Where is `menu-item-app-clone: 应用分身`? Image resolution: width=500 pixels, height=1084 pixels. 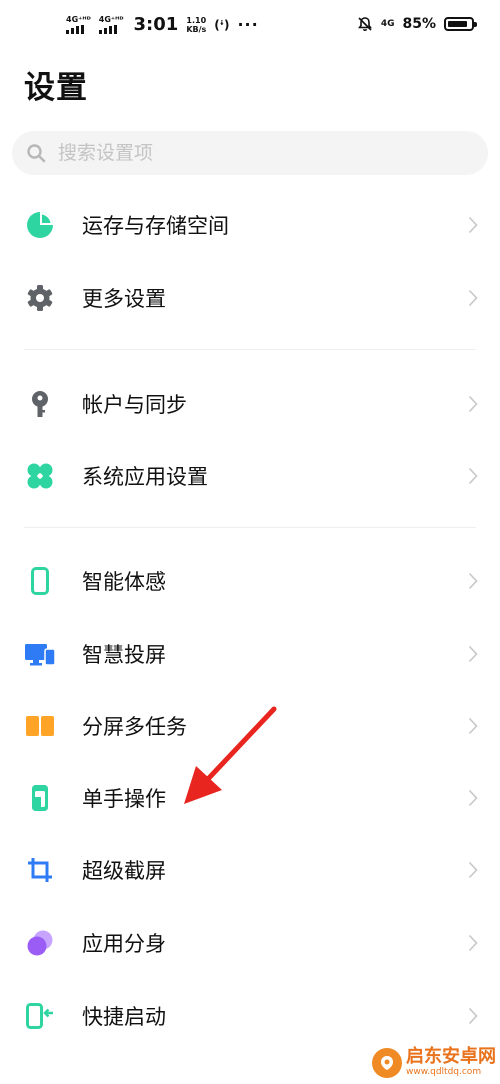
menu-item-app-clone: 应用分身 is located at coordinates (250, 943).